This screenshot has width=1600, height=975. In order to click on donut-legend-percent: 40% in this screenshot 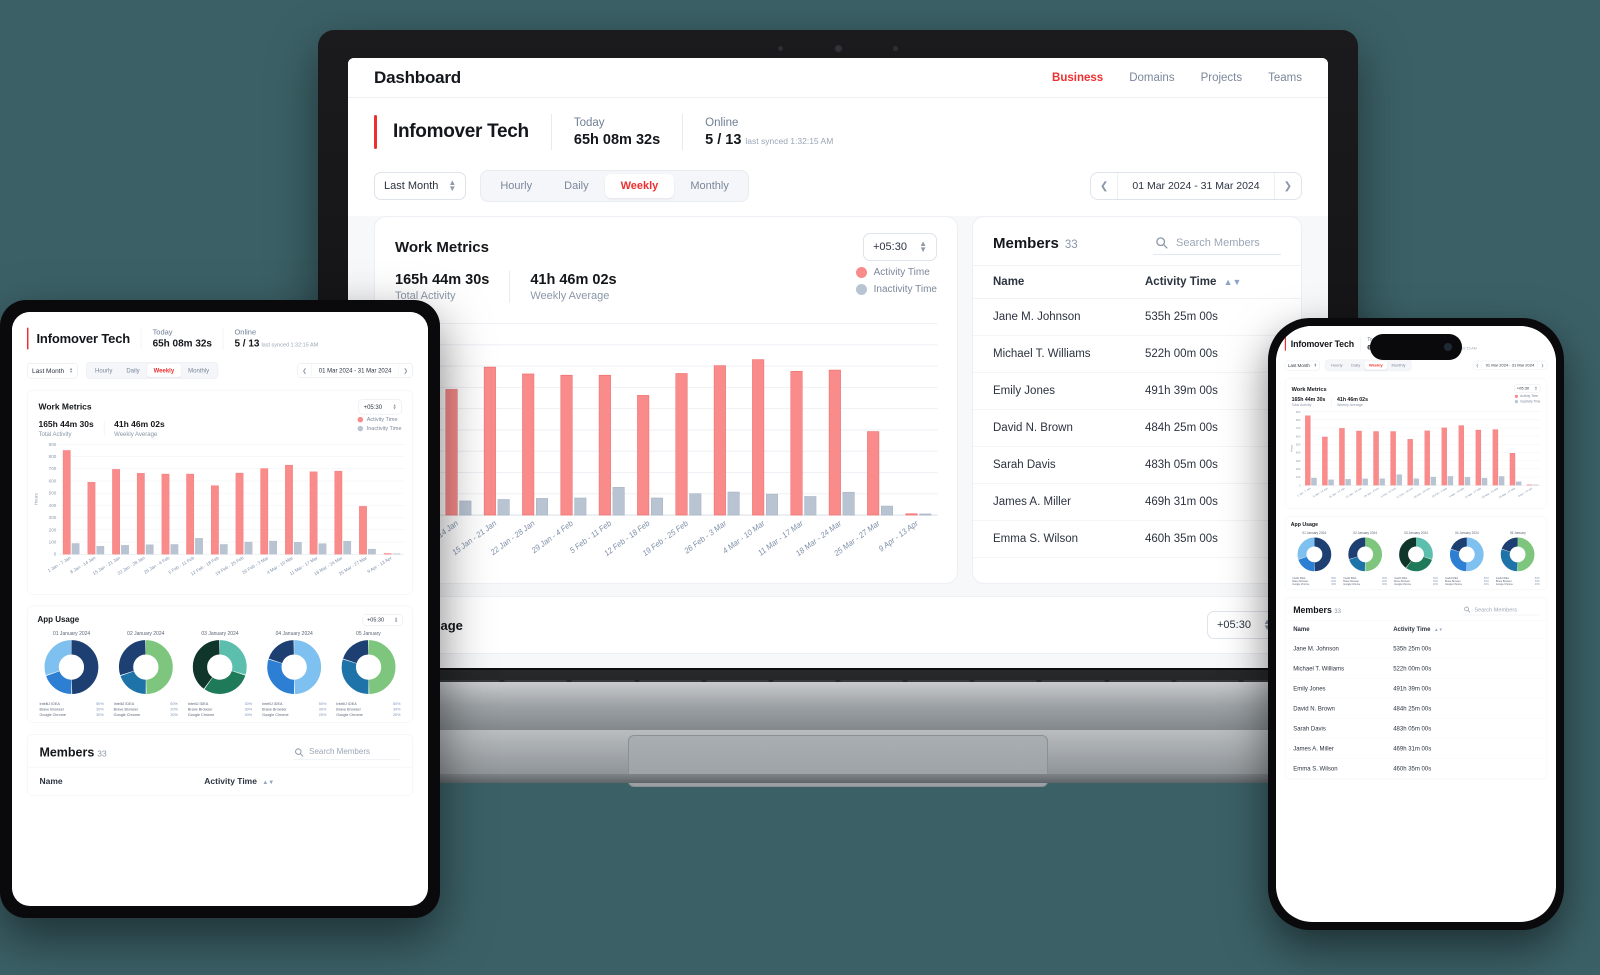, I will do `click(1435, 584)`.